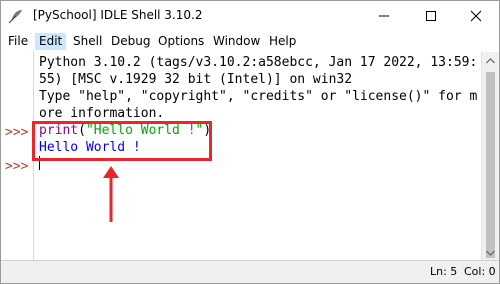  I want to click on maximize-button, so click(431, 16).